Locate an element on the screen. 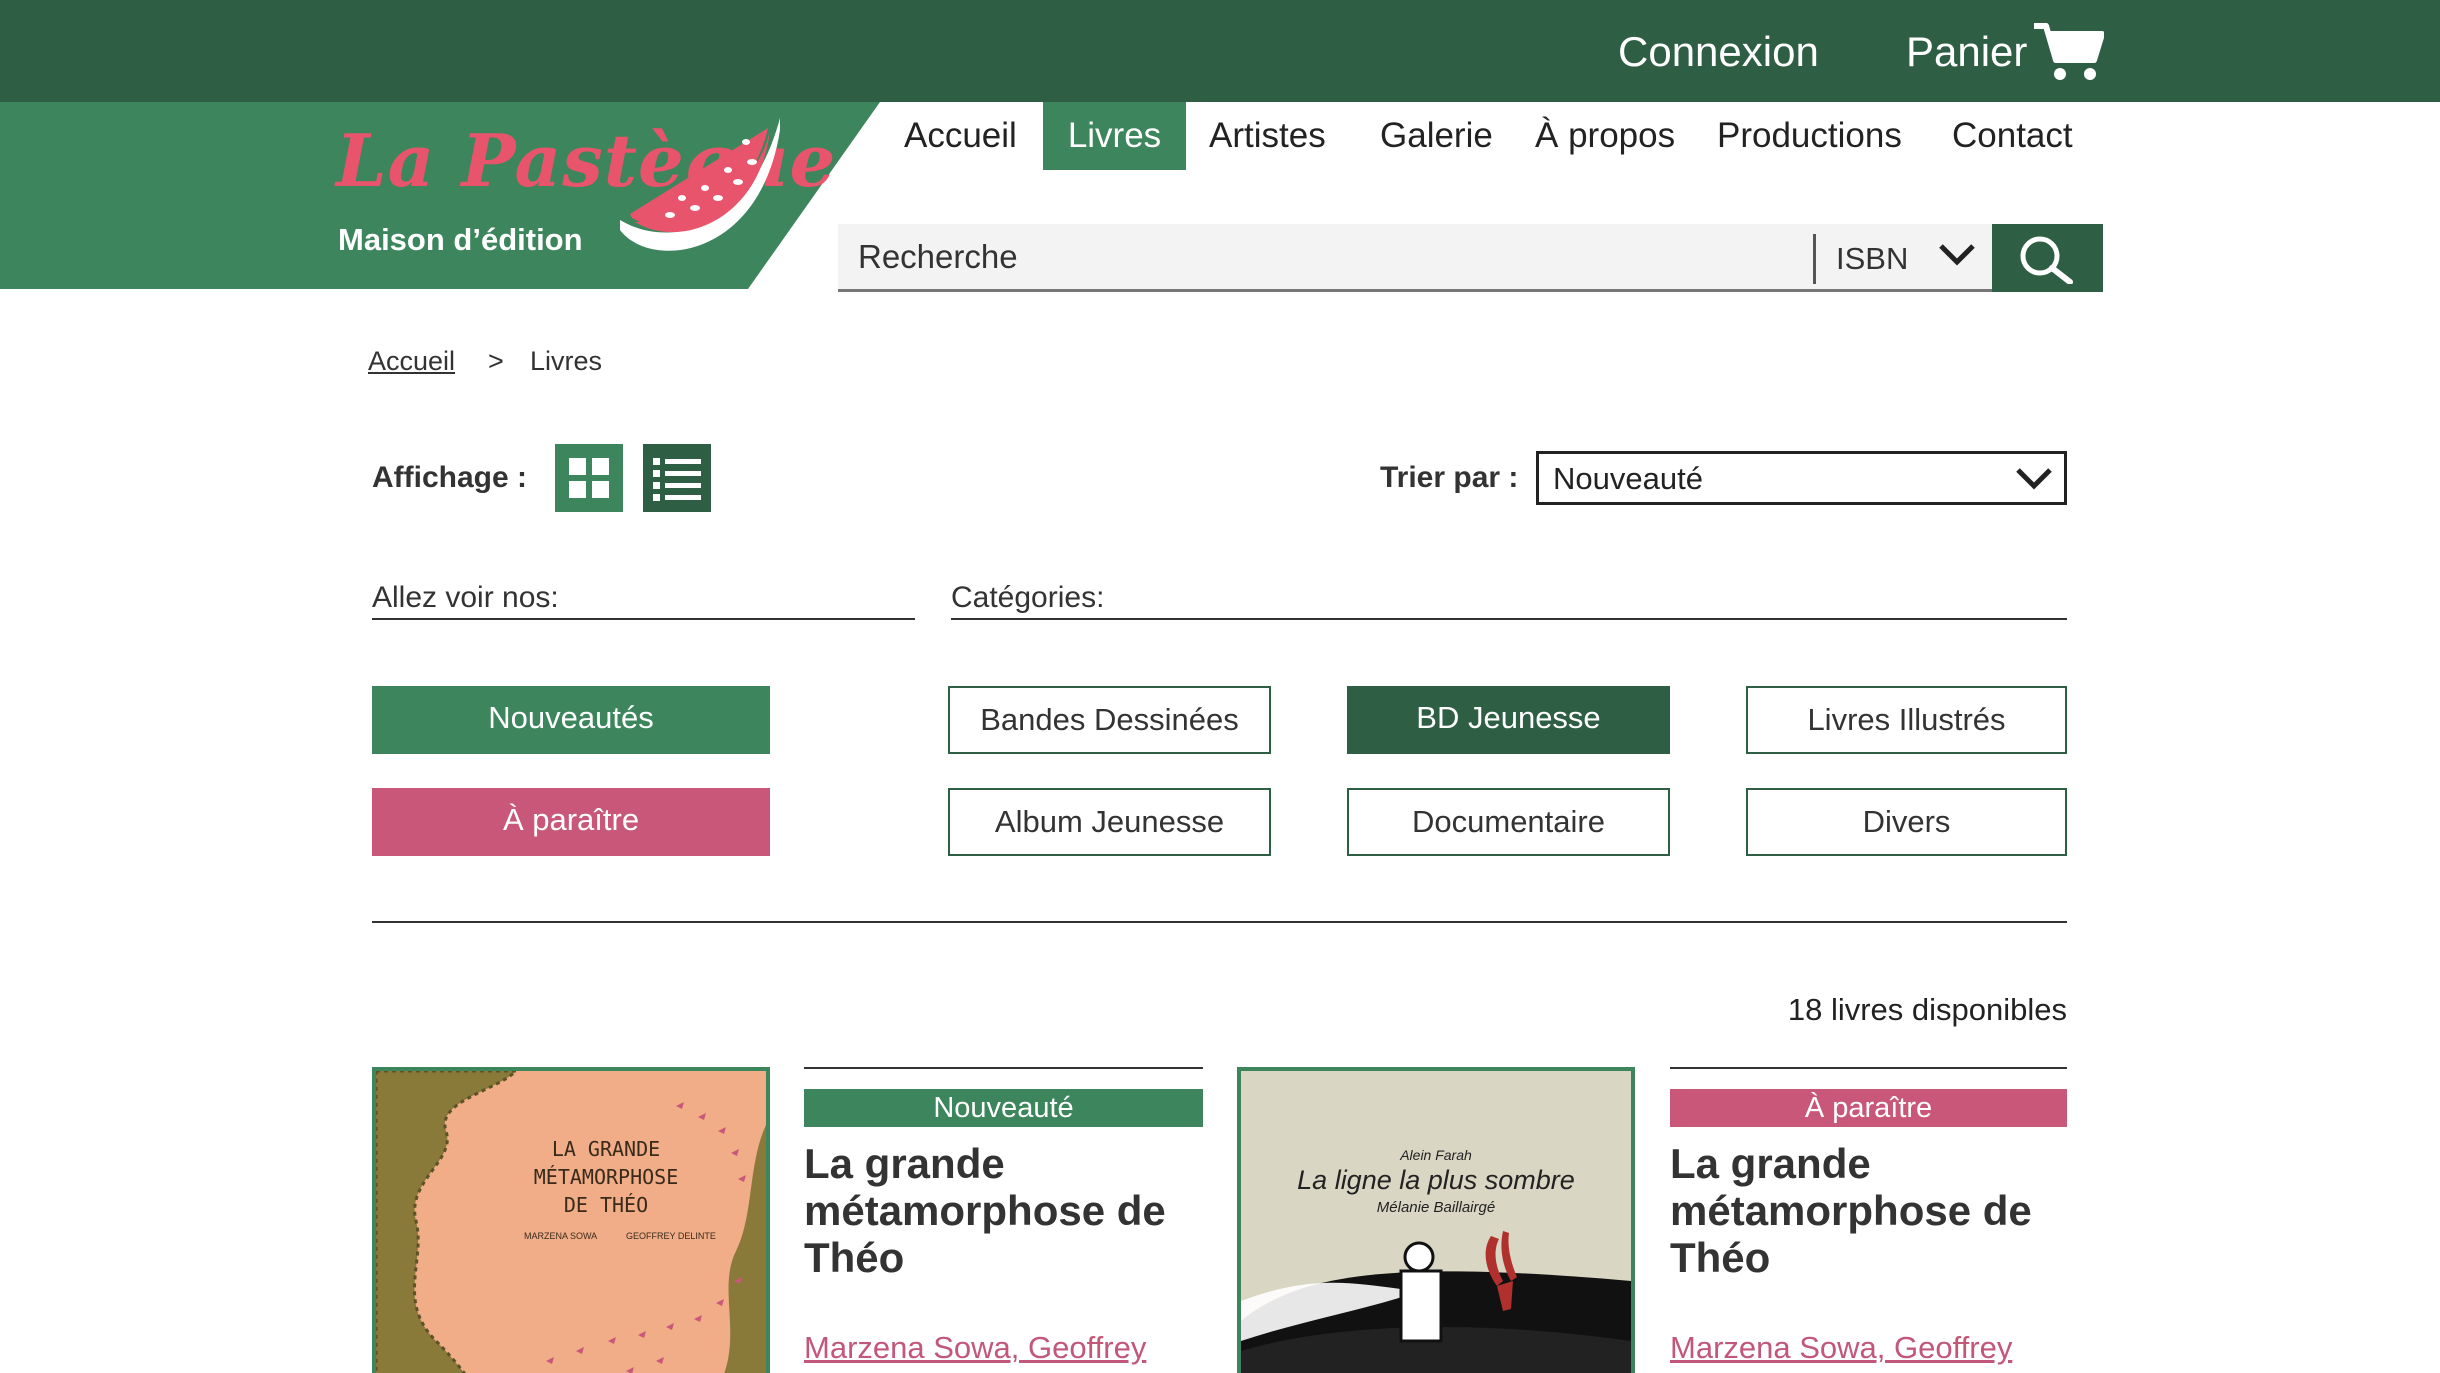 The height and width of the screenshot is (1373, 2440). login-link: Connexion is located at coordinates (1718, 52).